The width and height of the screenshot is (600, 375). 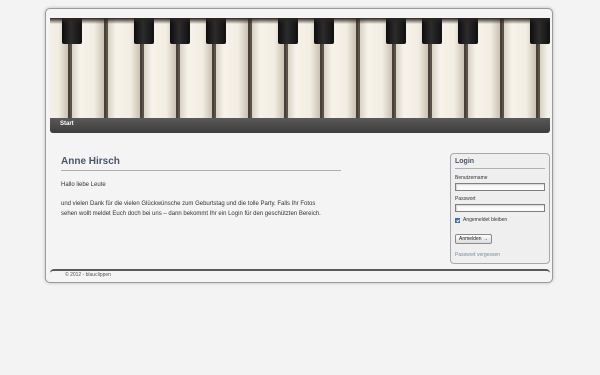 What do you see at coordinates (500, 187) in the screenshot?
I see `username-input` at bounding box center [500, 187].